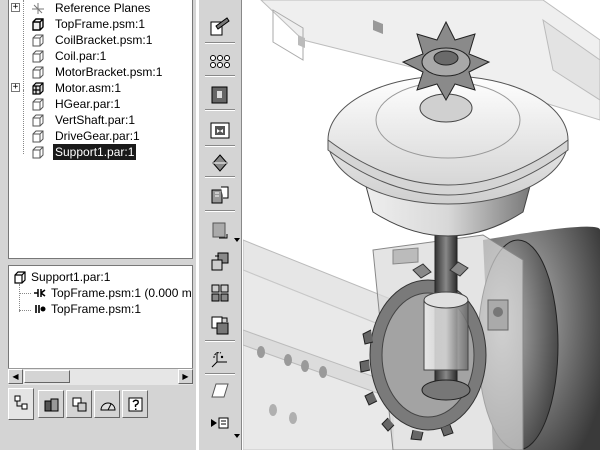 The width and height of the screenshot is (600, 450). Describe the element at coordinates (103, 8) in the screenshot. I see `tree-item-label: Reference Planes` at that location.